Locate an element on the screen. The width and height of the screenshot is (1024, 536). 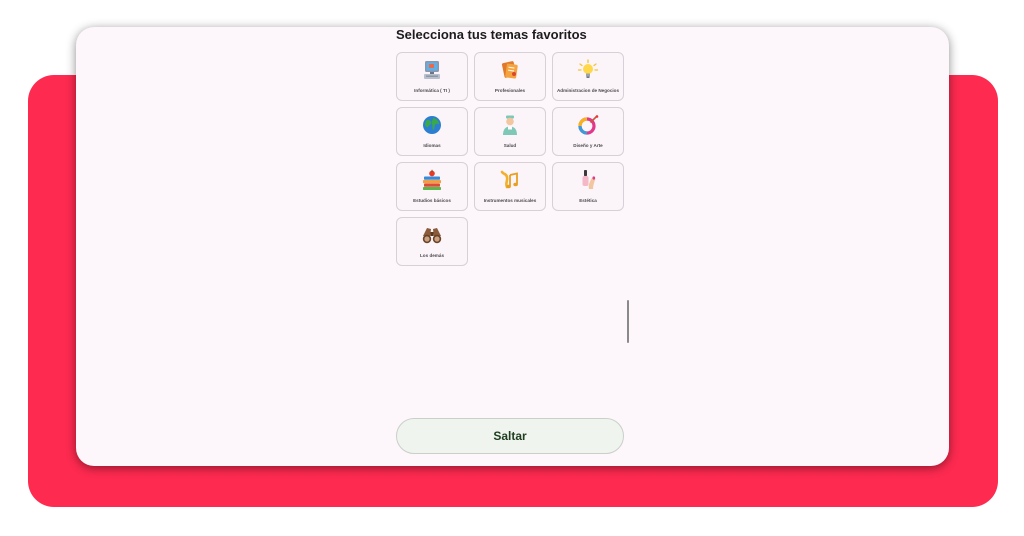
music-notes-icon is located at coordinates (510, 180).